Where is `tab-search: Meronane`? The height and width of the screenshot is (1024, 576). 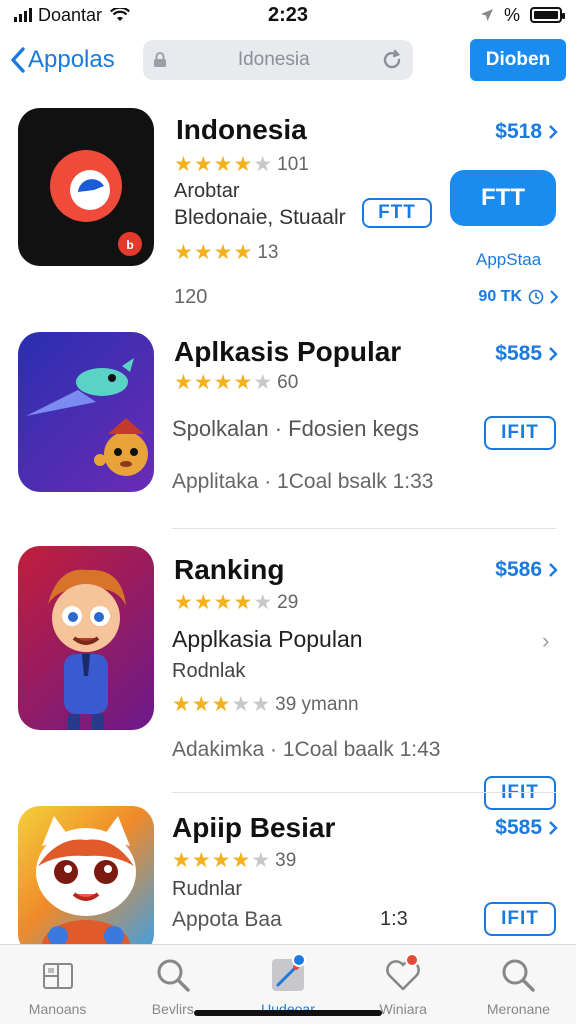 tab-search: Meronane is located at coordinates (518, 984).